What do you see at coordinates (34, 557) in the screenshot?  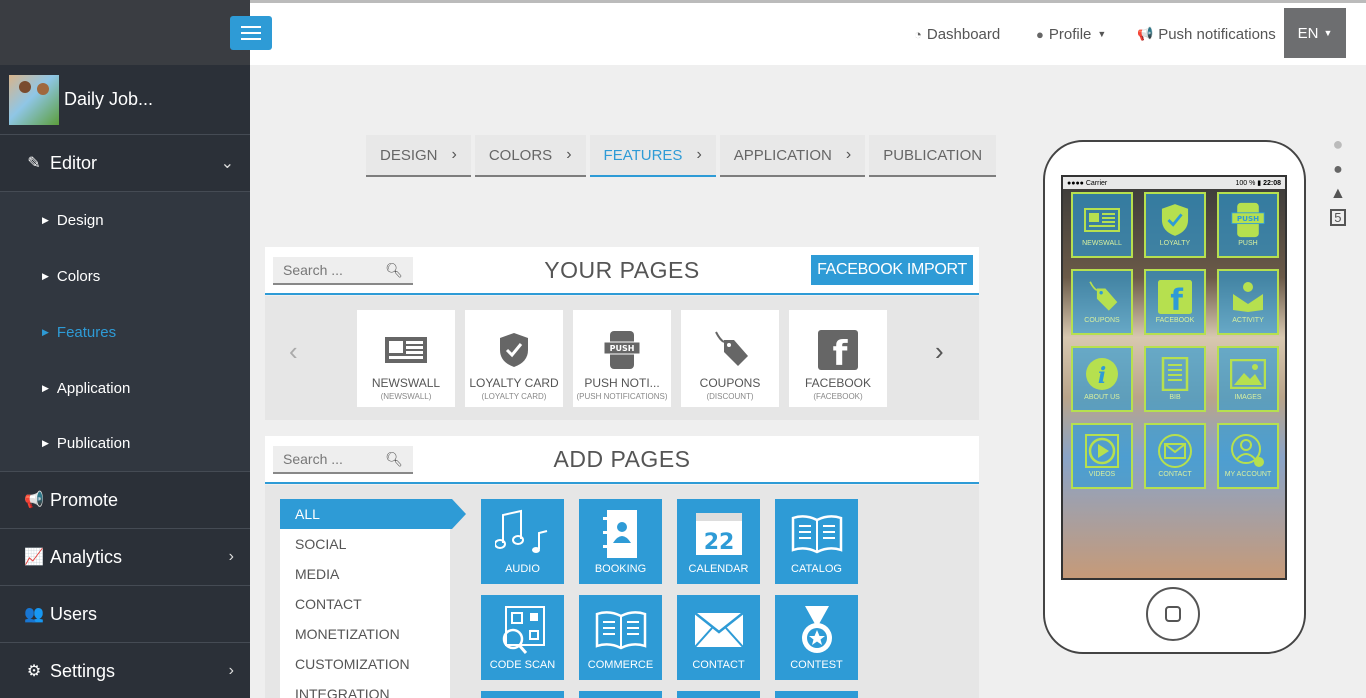 I see `chart-icon: 📈` at bounding box center [34, 557].